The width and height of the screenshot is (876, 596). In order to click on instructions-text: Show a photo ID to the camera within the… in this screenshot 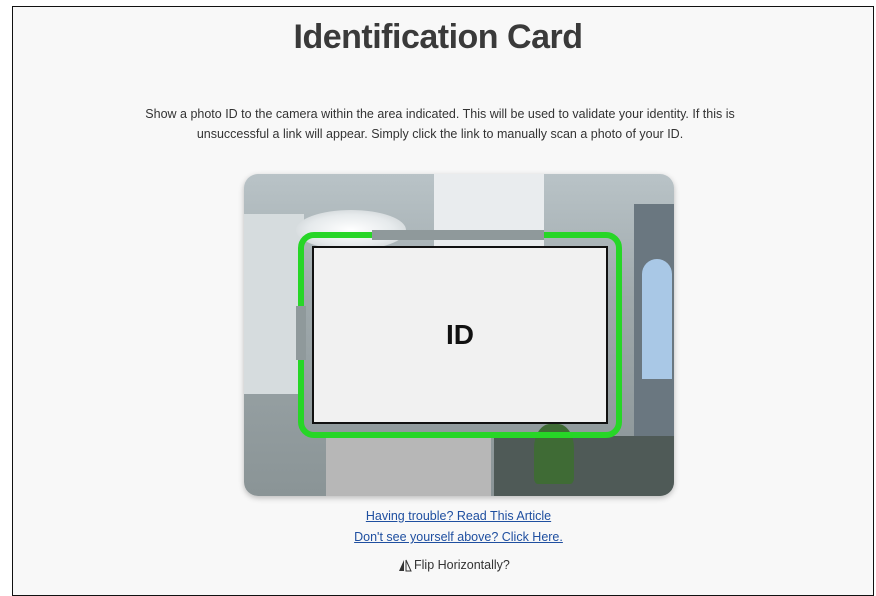, I will do `click(440, 124)`.